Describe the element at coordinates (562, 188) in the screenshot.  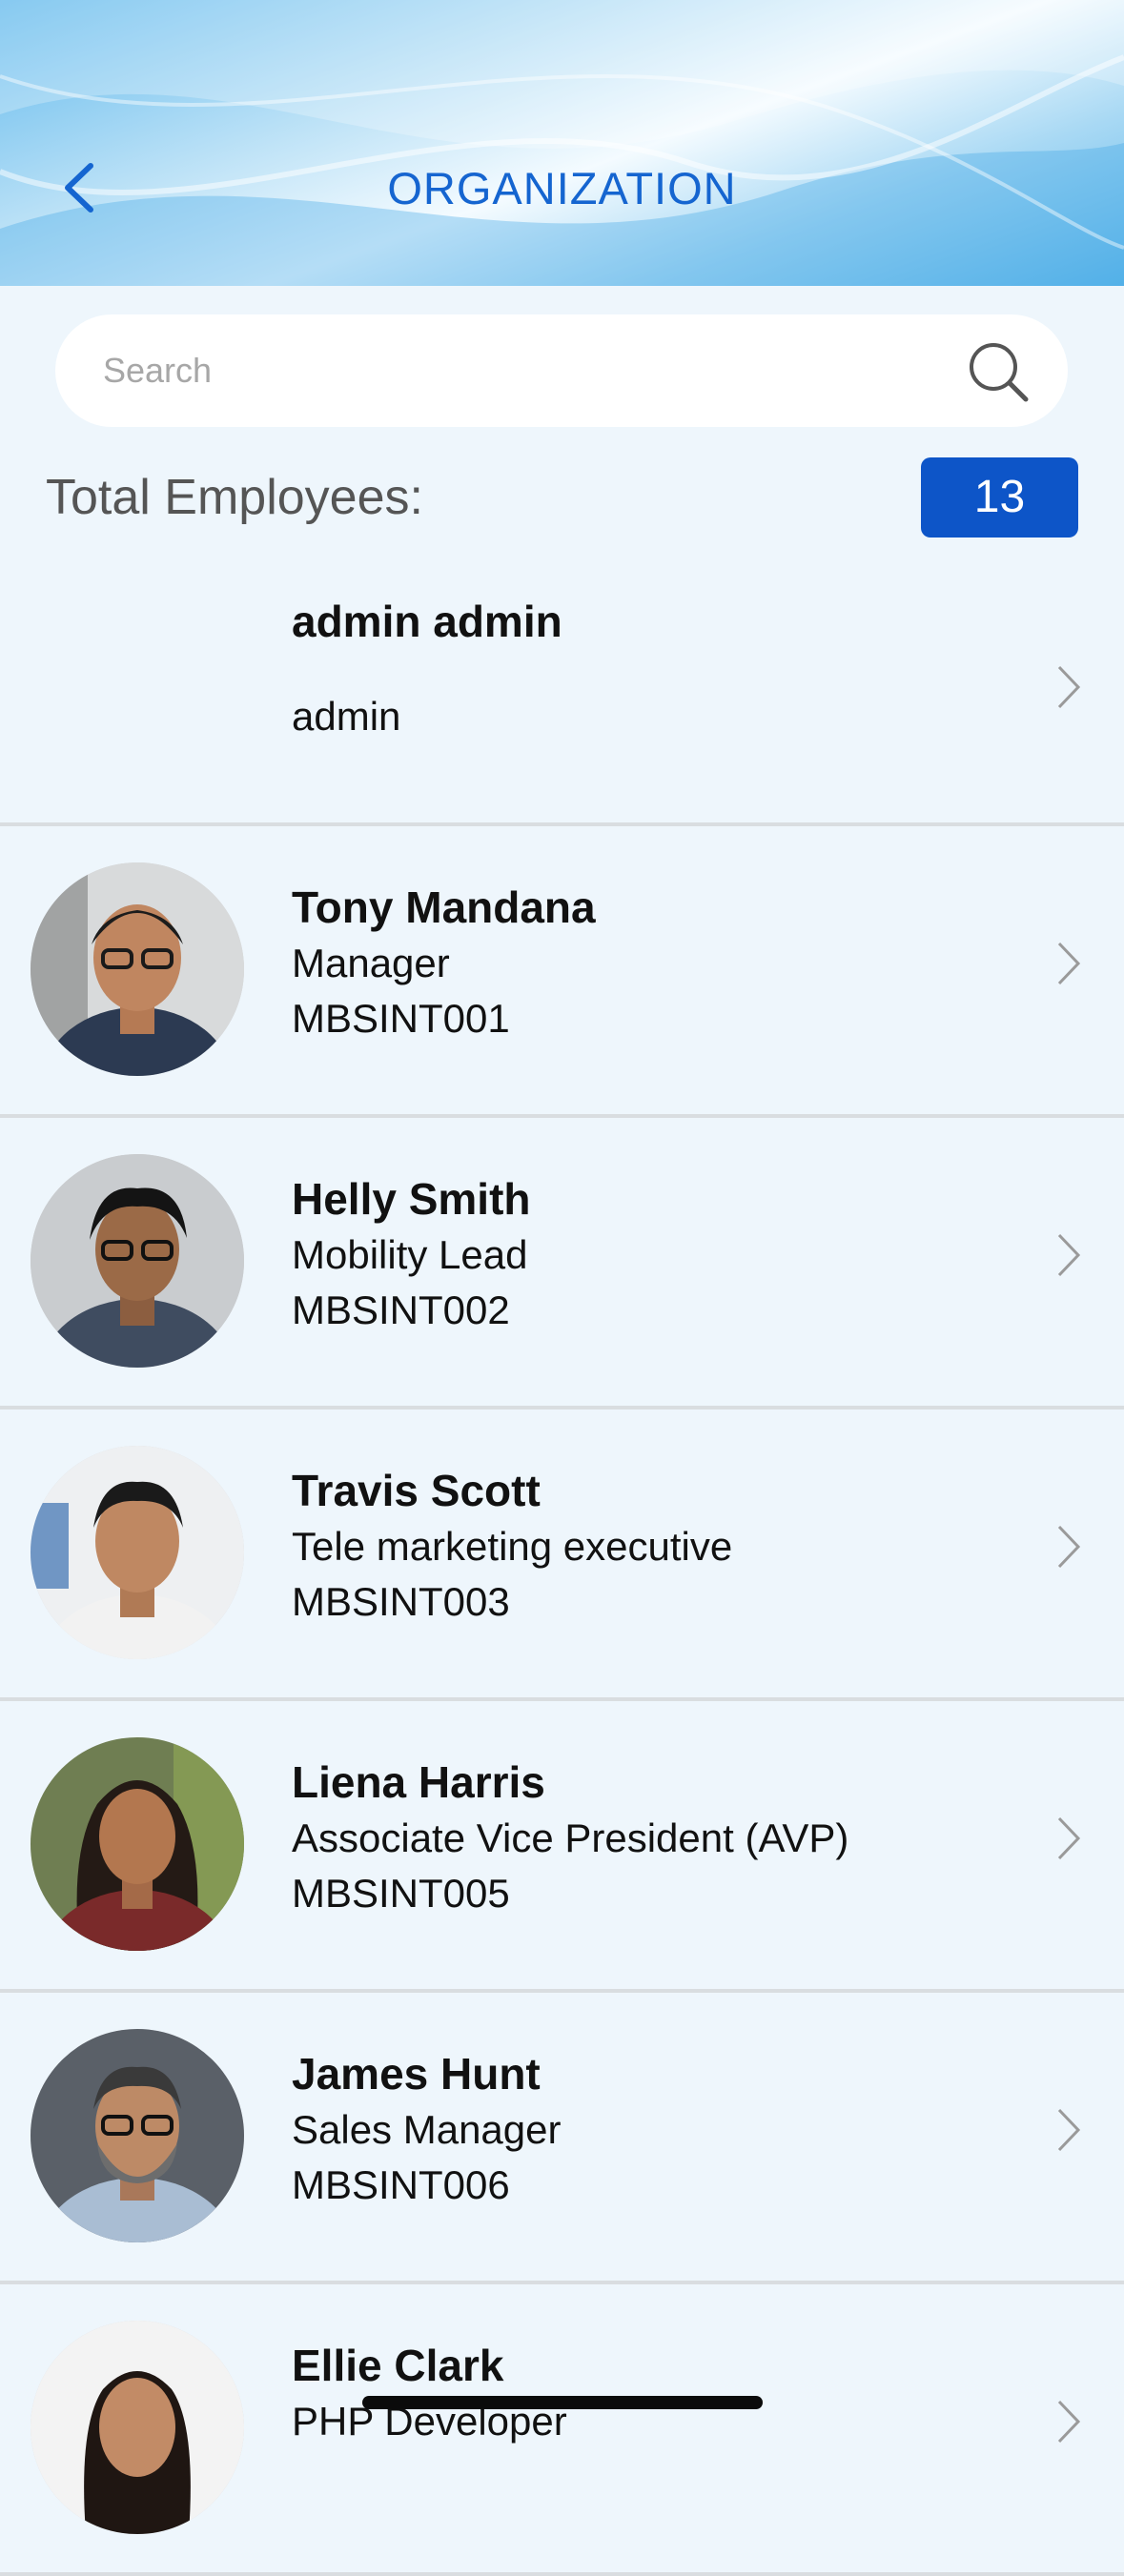
I see `page-title: ORGANIZATION` at that location.